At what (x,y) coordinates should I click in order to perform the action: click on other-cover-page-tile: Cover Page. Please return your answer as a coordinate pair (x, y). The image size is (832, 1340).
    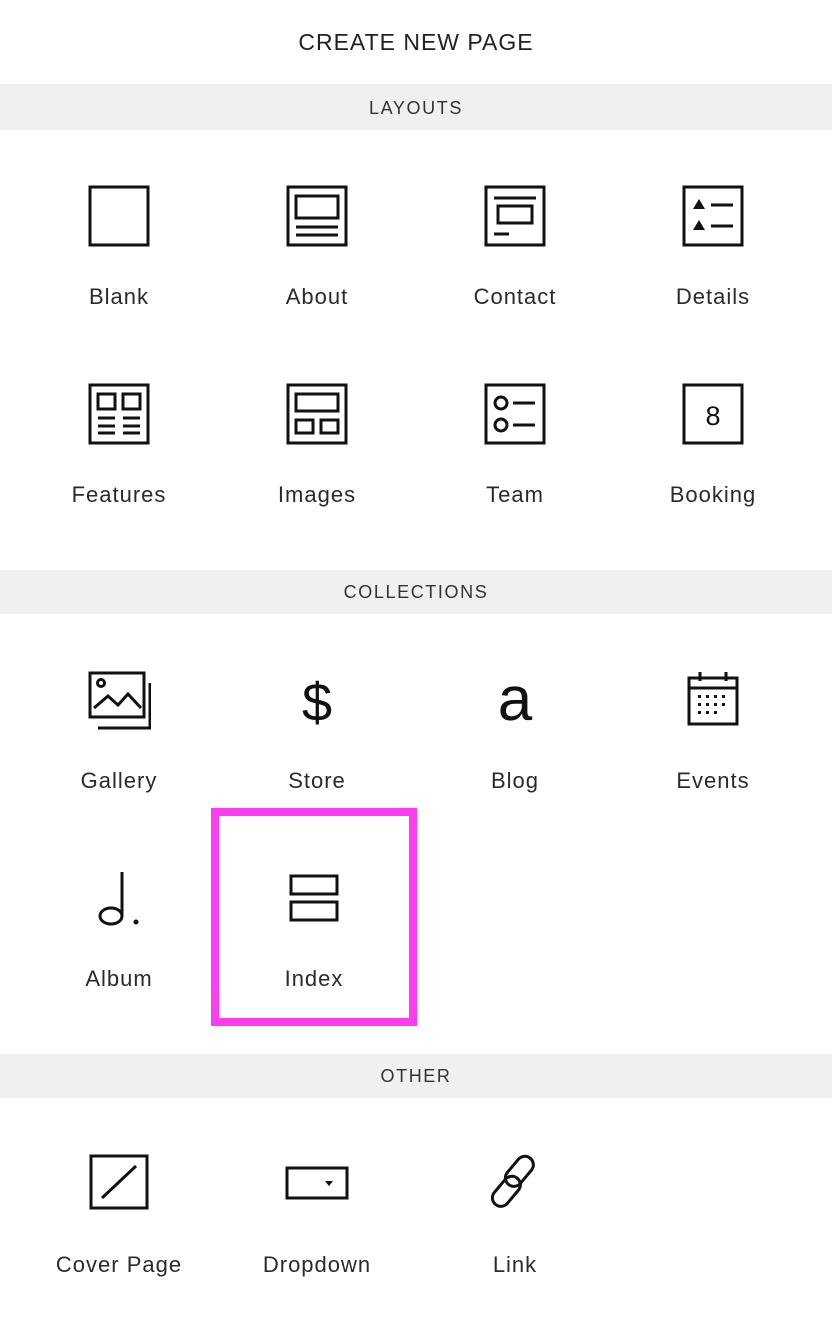
    Looking at the image, I should click on (119, 1197).